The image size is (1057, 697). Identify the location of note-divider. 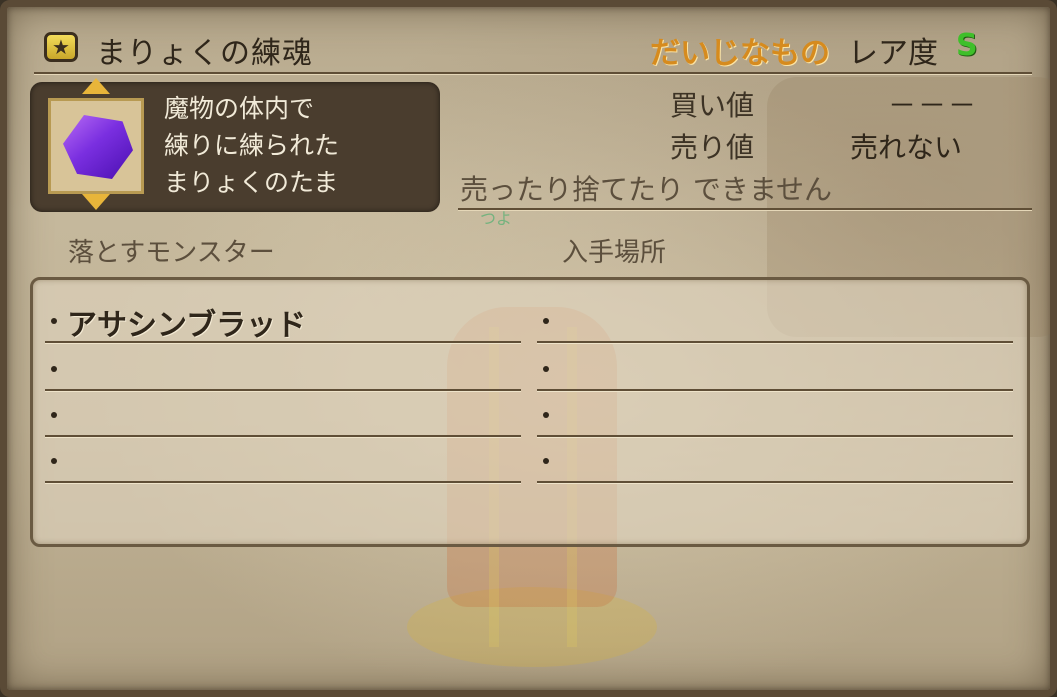
(745, 209).